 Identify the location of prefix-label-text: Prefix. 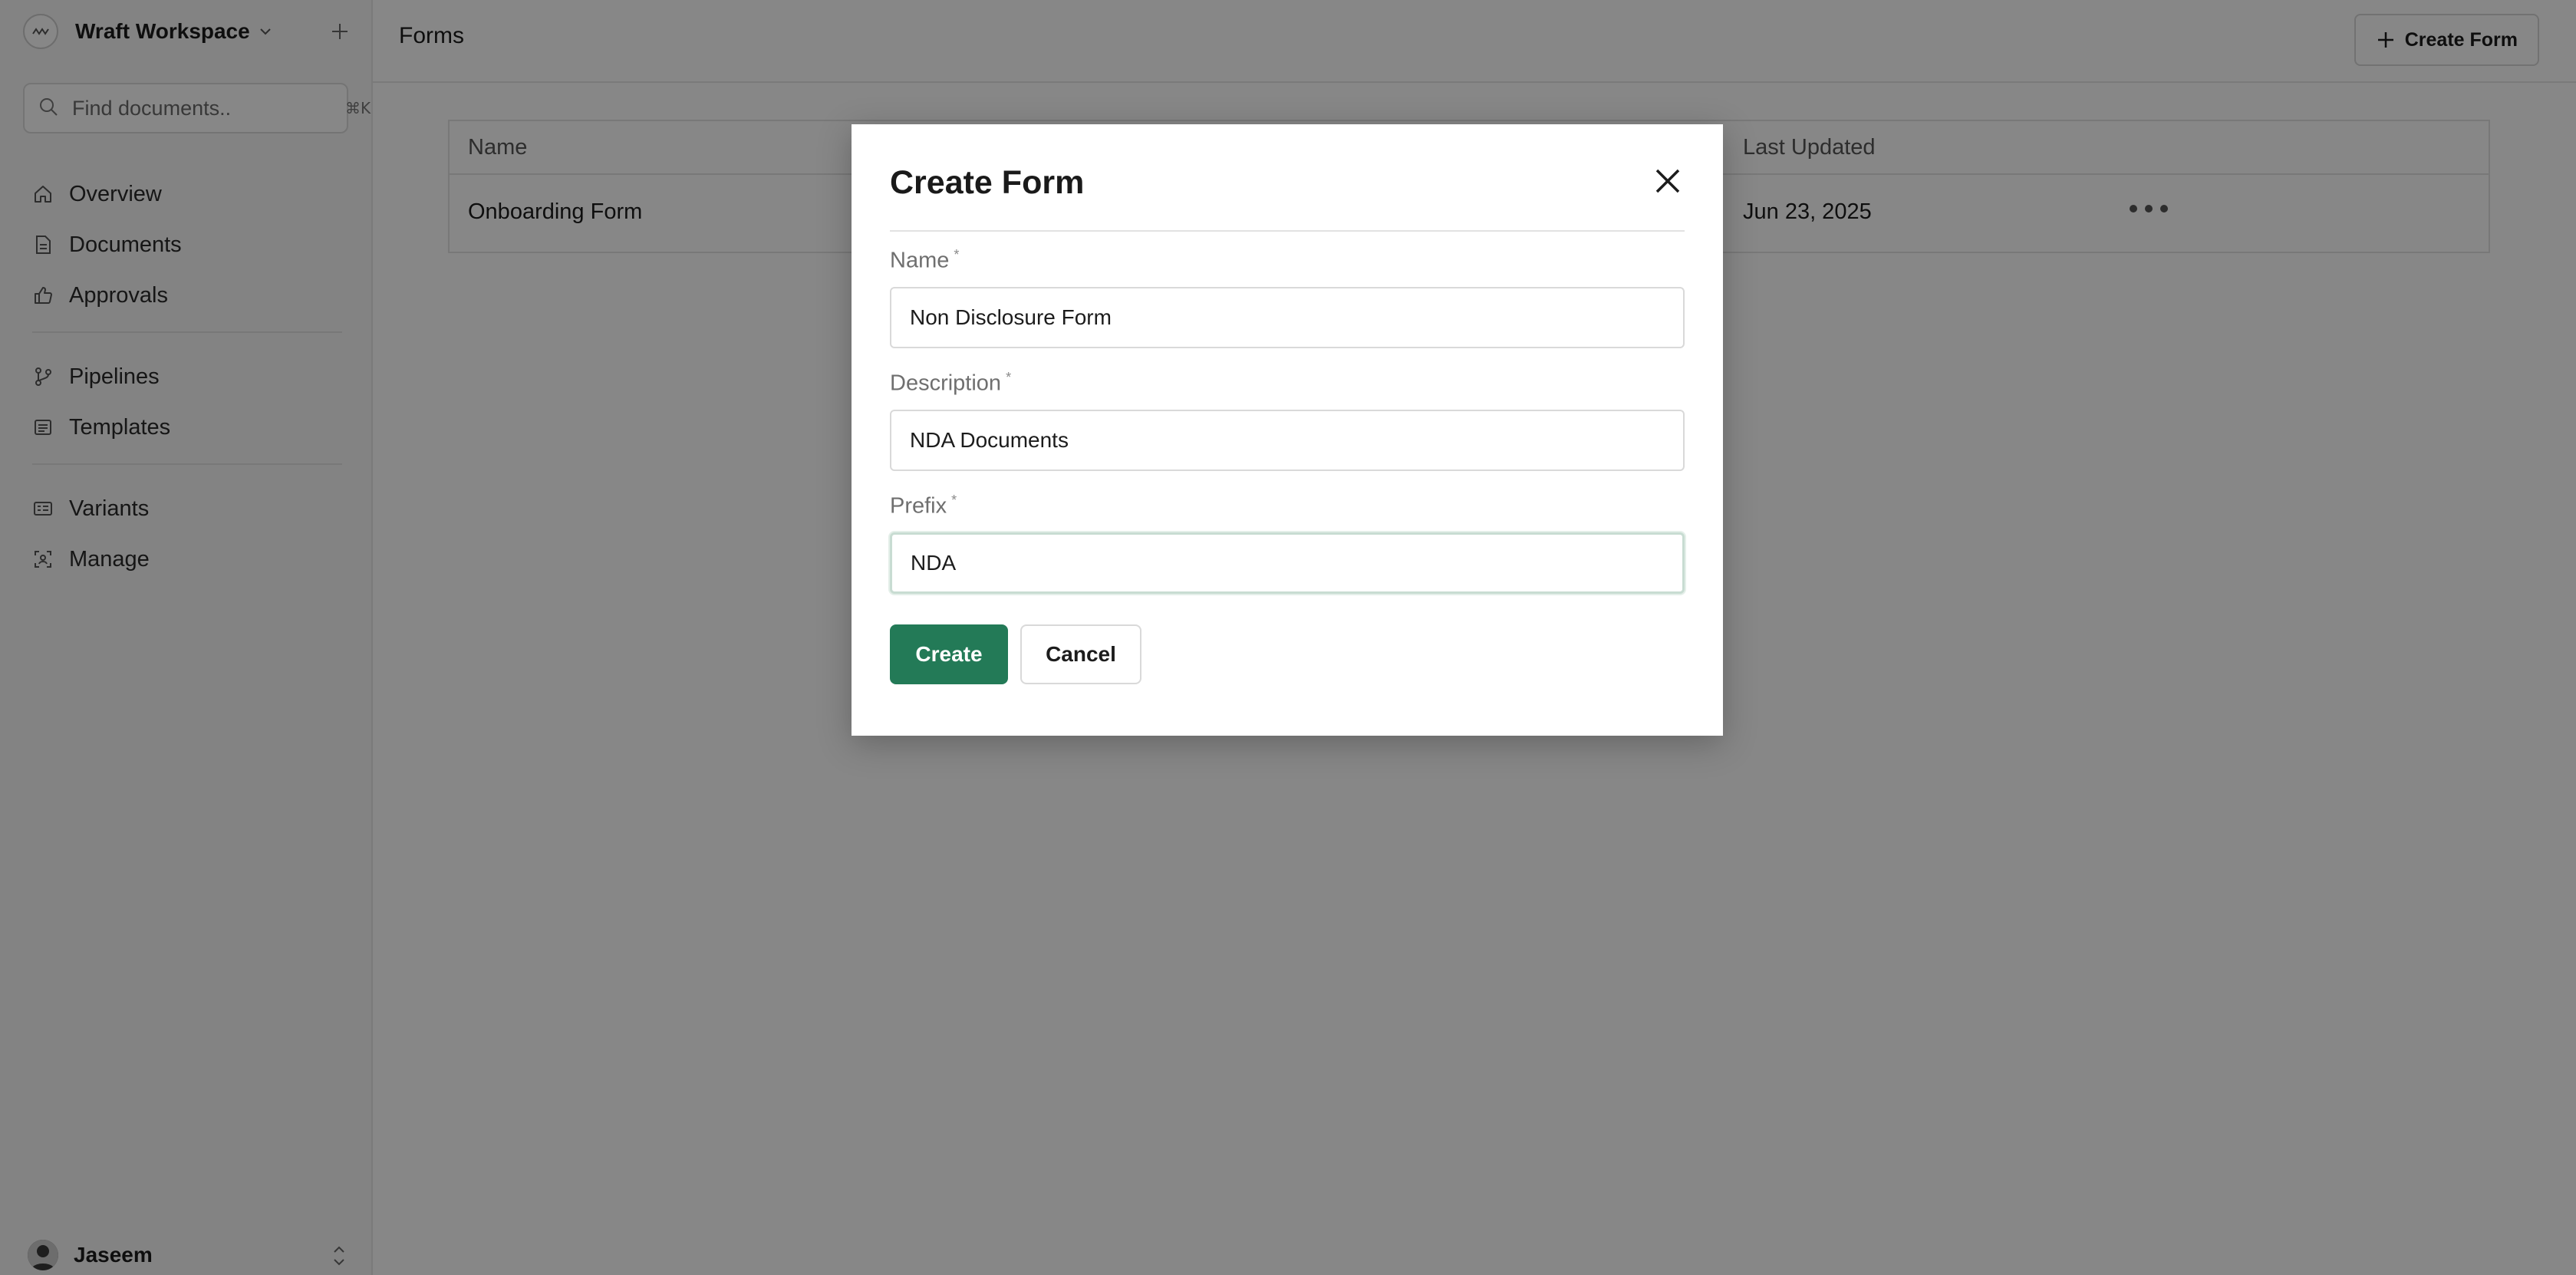
(918, 506).